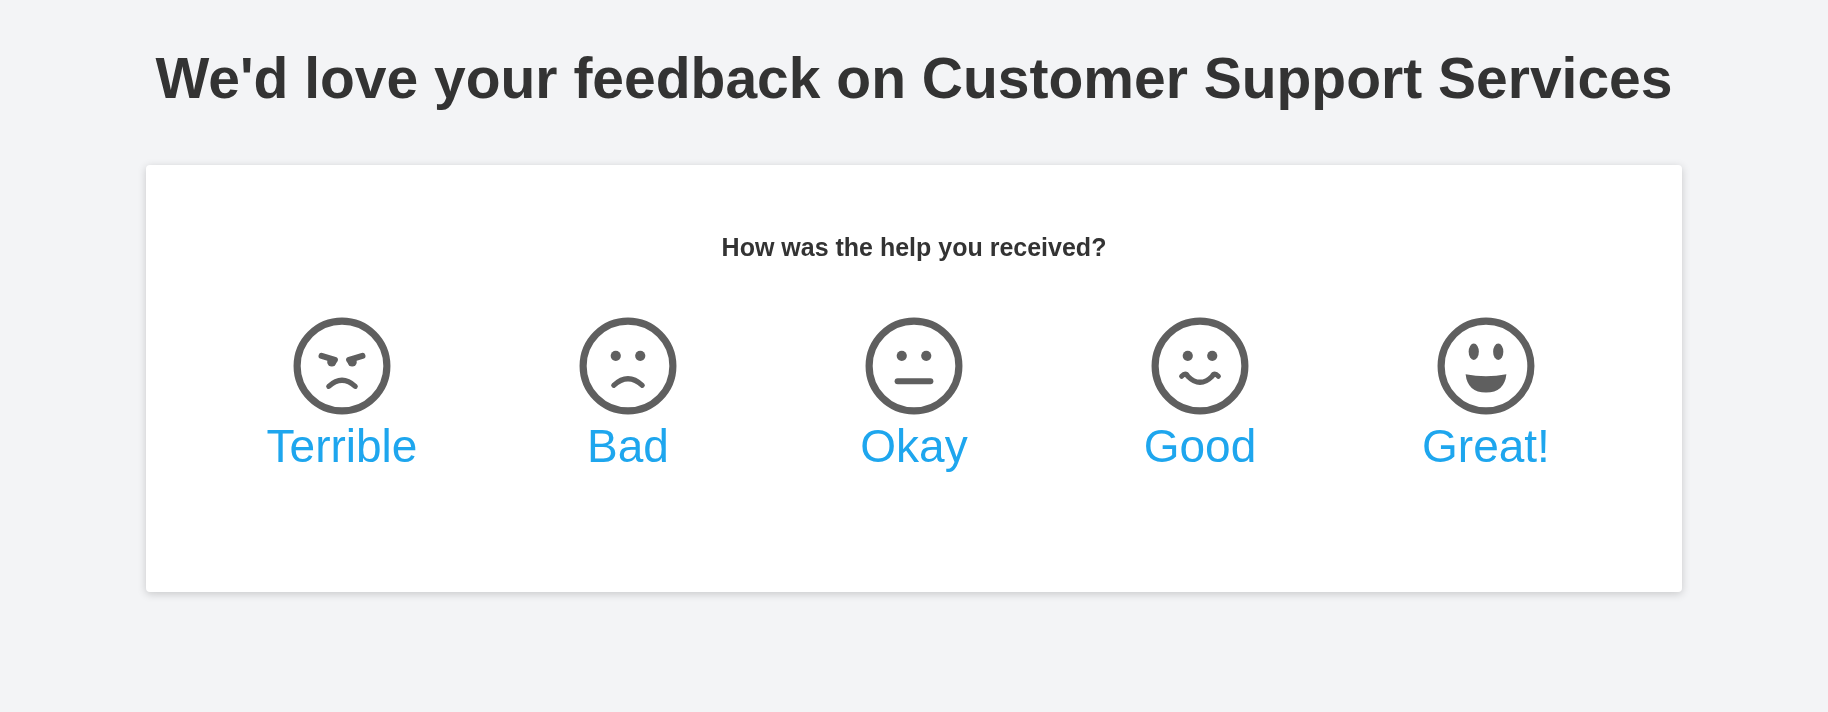 This screenshot has width=1828, height=712. I want to click on page-title: We'd love your feedback on Customer Support Services, so click(914, 78).